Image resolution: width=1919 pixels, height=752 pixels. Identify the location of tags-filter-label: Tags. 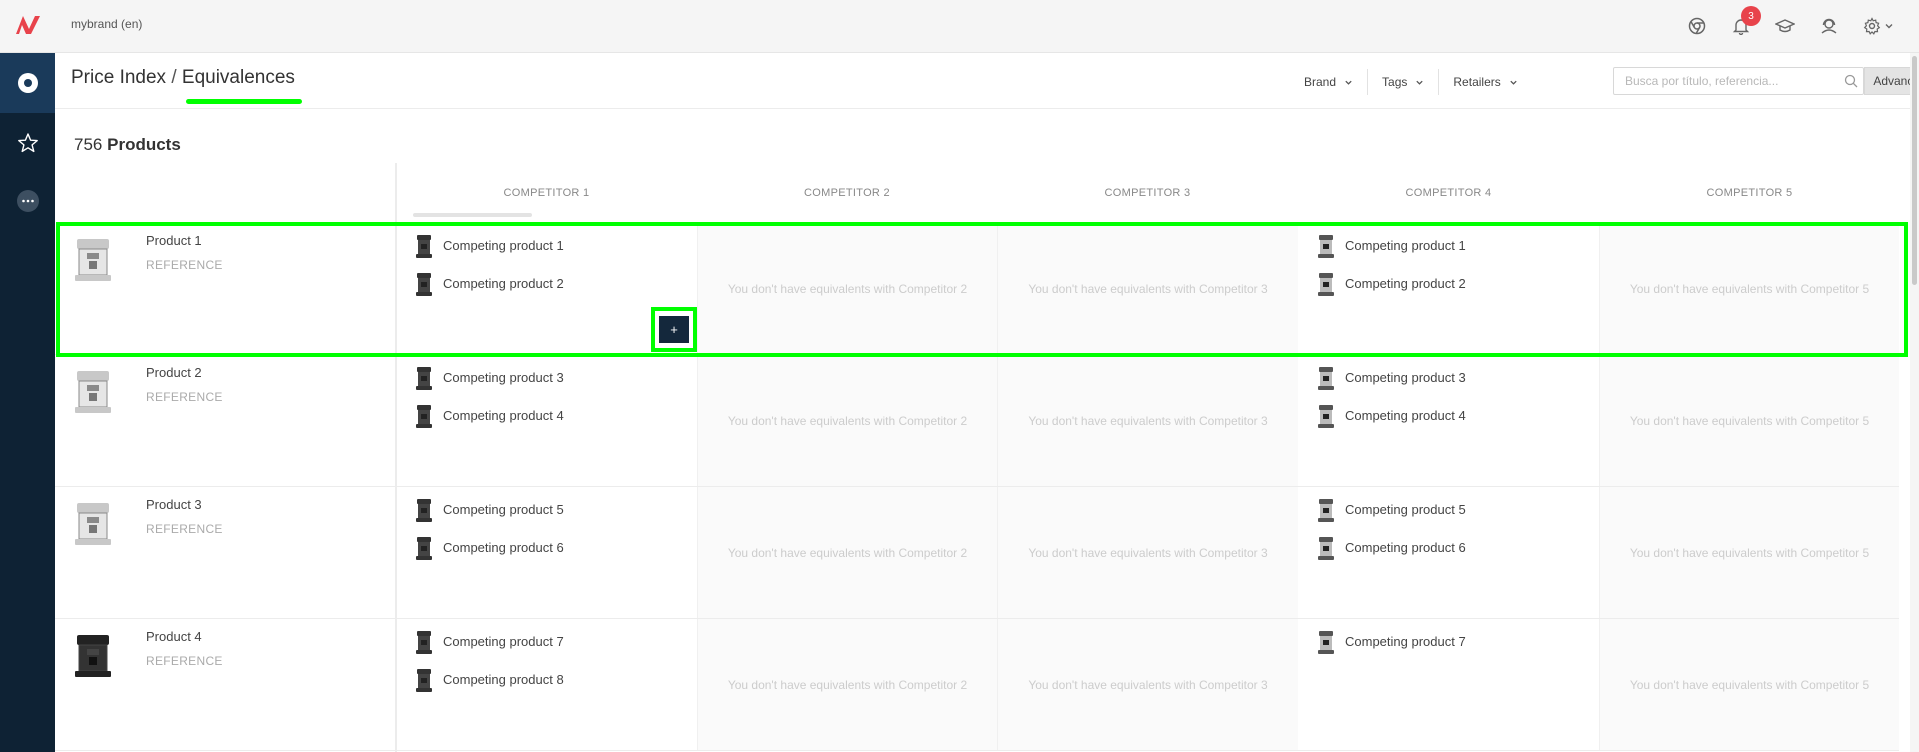
(1395, 82).